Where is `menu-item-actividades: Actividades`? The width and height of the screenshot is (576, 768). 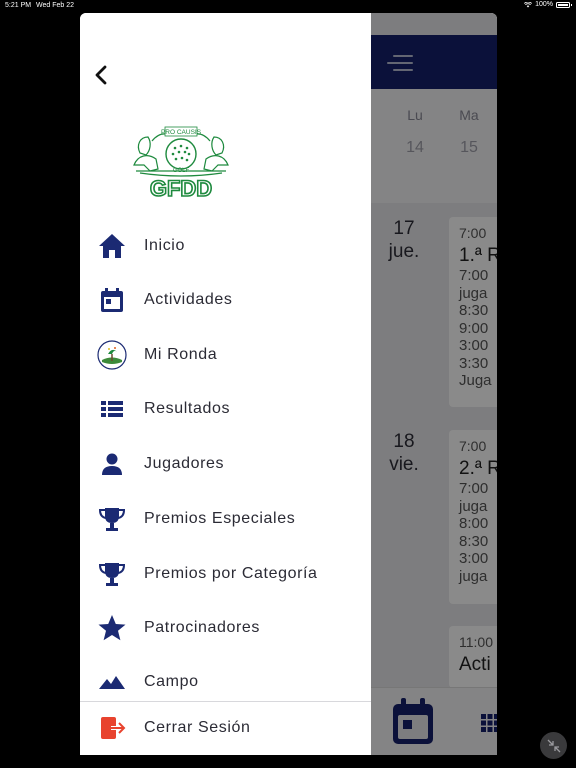 menu-item-actividades: Actividades is located at coordinates (225, 300).